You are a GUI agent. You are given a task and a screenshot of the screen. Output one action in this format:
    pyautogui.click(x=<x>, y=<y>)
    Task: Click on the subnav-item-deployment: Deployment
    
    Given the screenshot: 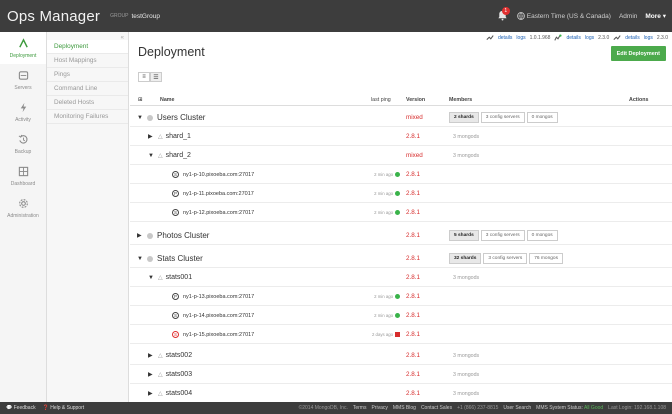 What is the action you would take?
    pyautogui.click(x=87, y=47)
    